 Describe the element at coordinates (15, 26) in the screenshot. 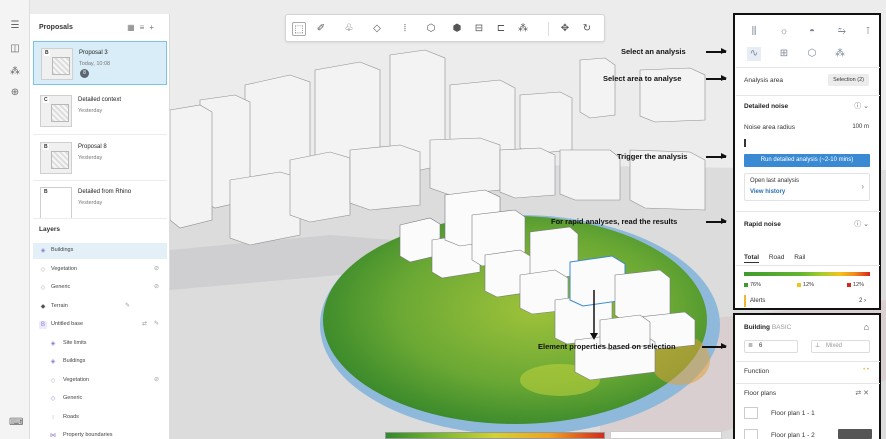

I see `menu-icon: ☰` at that location.